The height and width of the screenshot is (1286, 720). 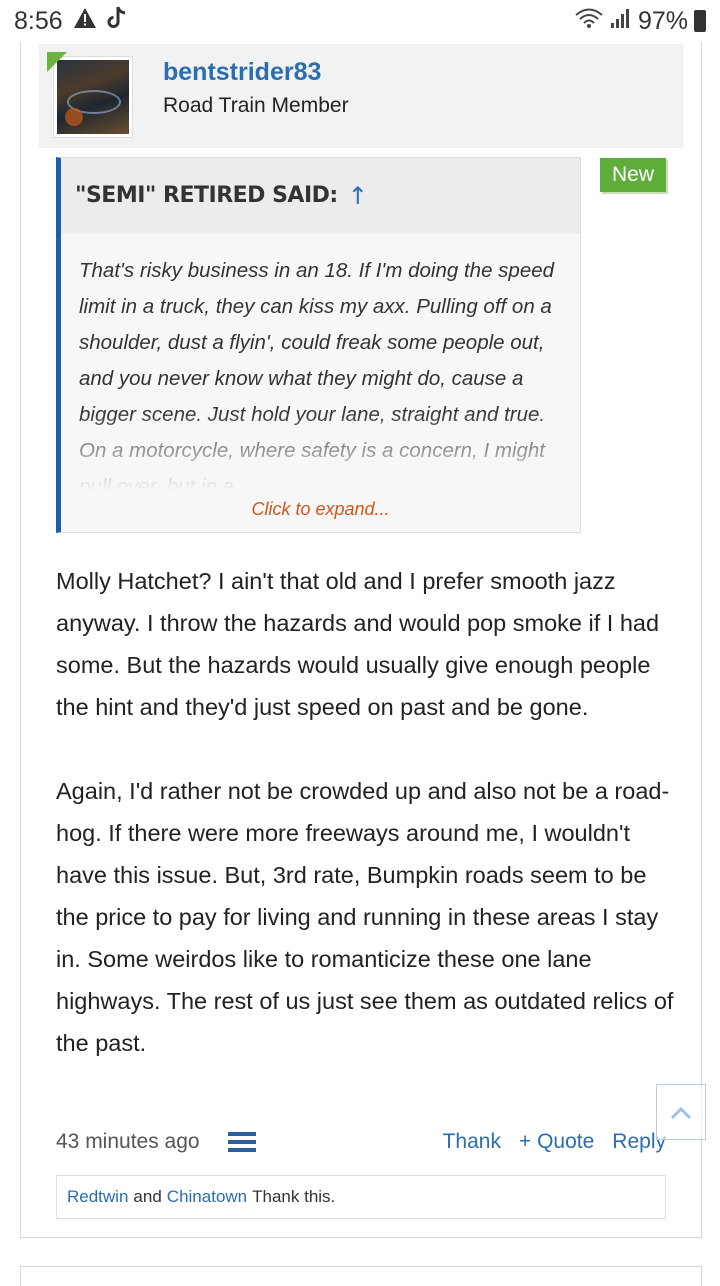 I want to click on likes-conjunction: and, so click(x=147, y=1196).